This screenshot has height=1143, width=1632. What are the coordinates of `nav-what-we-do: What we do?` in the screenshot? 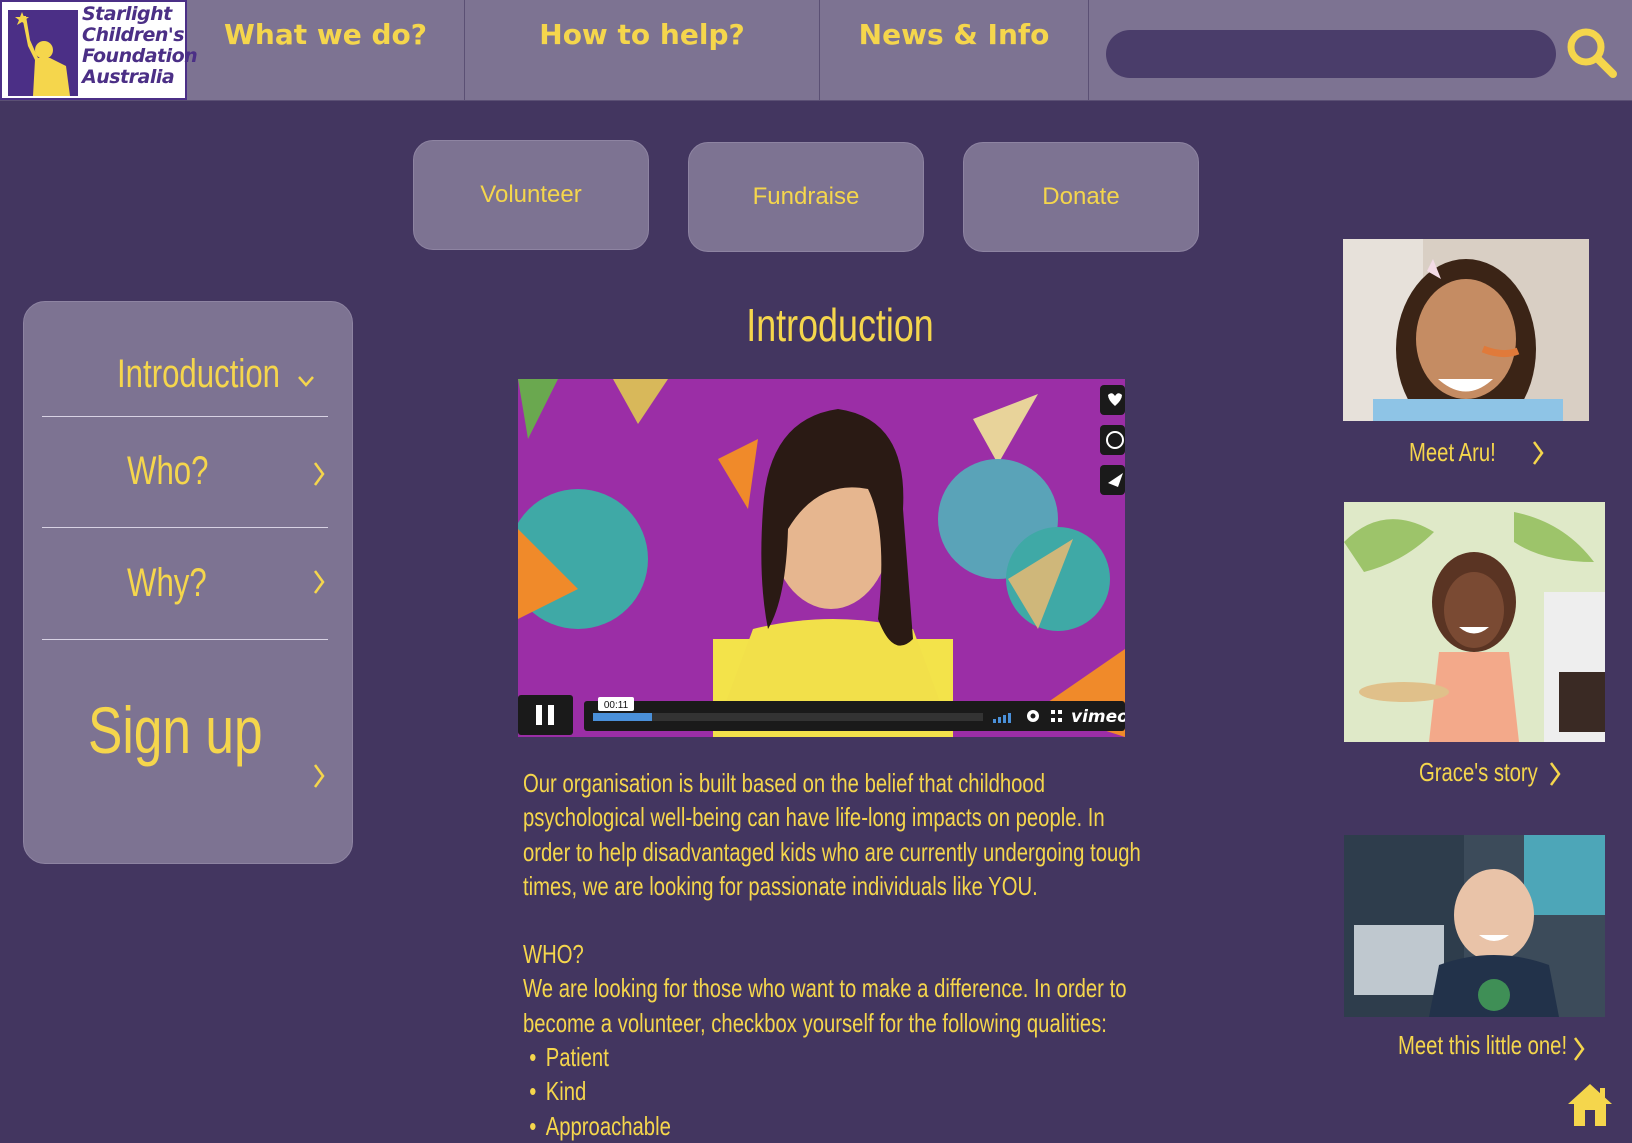 It's located at (326, 50).